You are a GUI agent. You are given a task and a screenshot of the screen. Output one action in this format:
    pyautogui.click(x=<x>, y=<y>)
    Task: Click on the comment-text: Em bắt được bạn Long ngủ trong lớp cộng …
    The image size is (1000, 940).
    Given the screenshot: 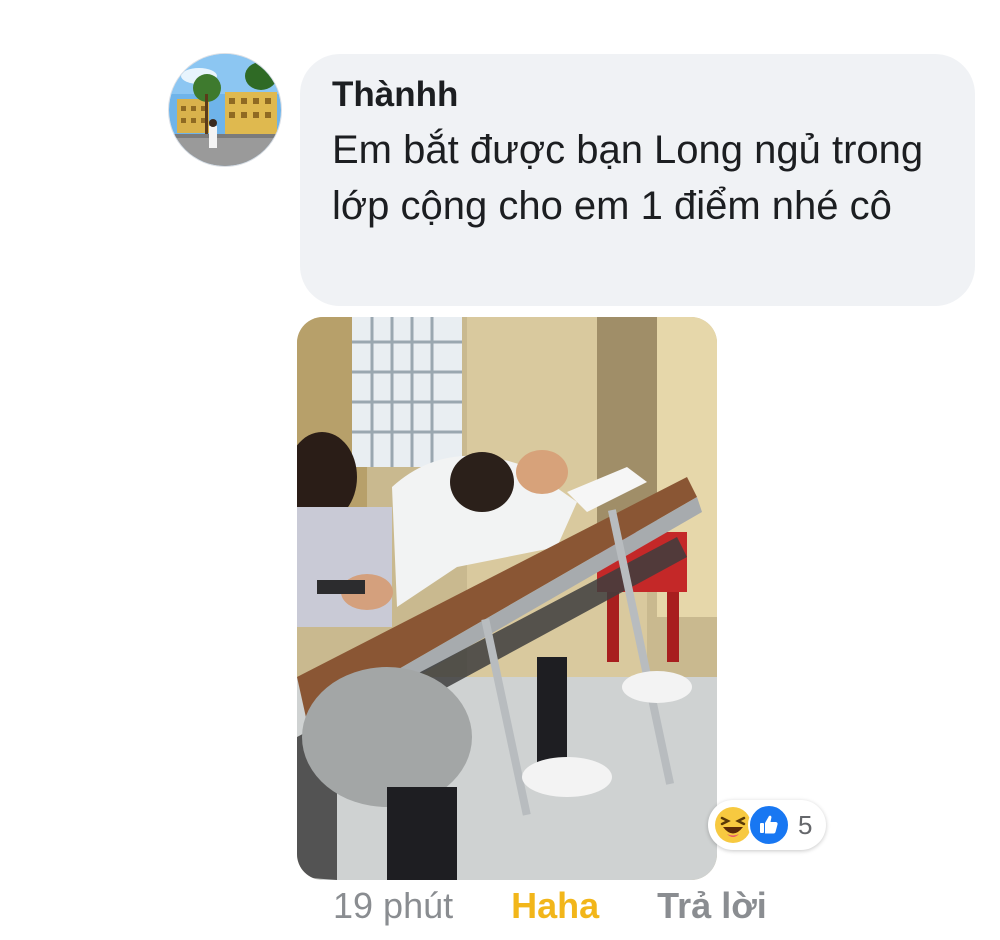 What is the action you would take?
    pyautogui.click(x=628, y=178)
    